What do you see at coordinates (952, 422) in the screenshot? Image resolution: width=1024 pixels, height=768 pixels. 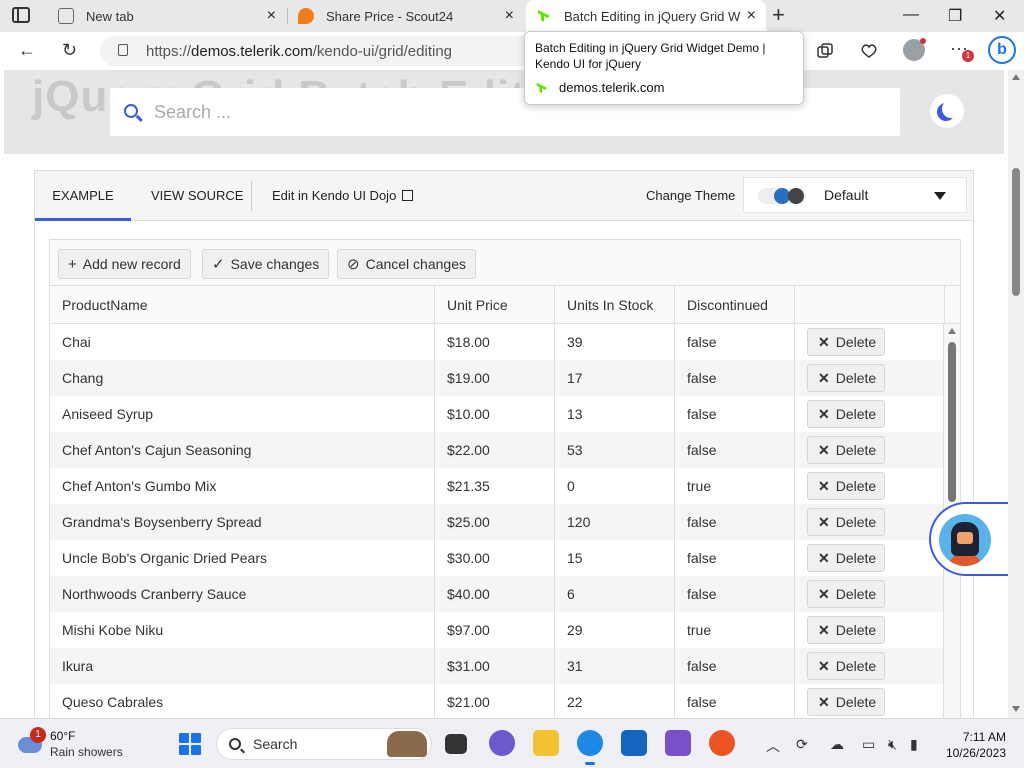 I see `grid-scrollbar-thumb` at bounding box center [952, 422].